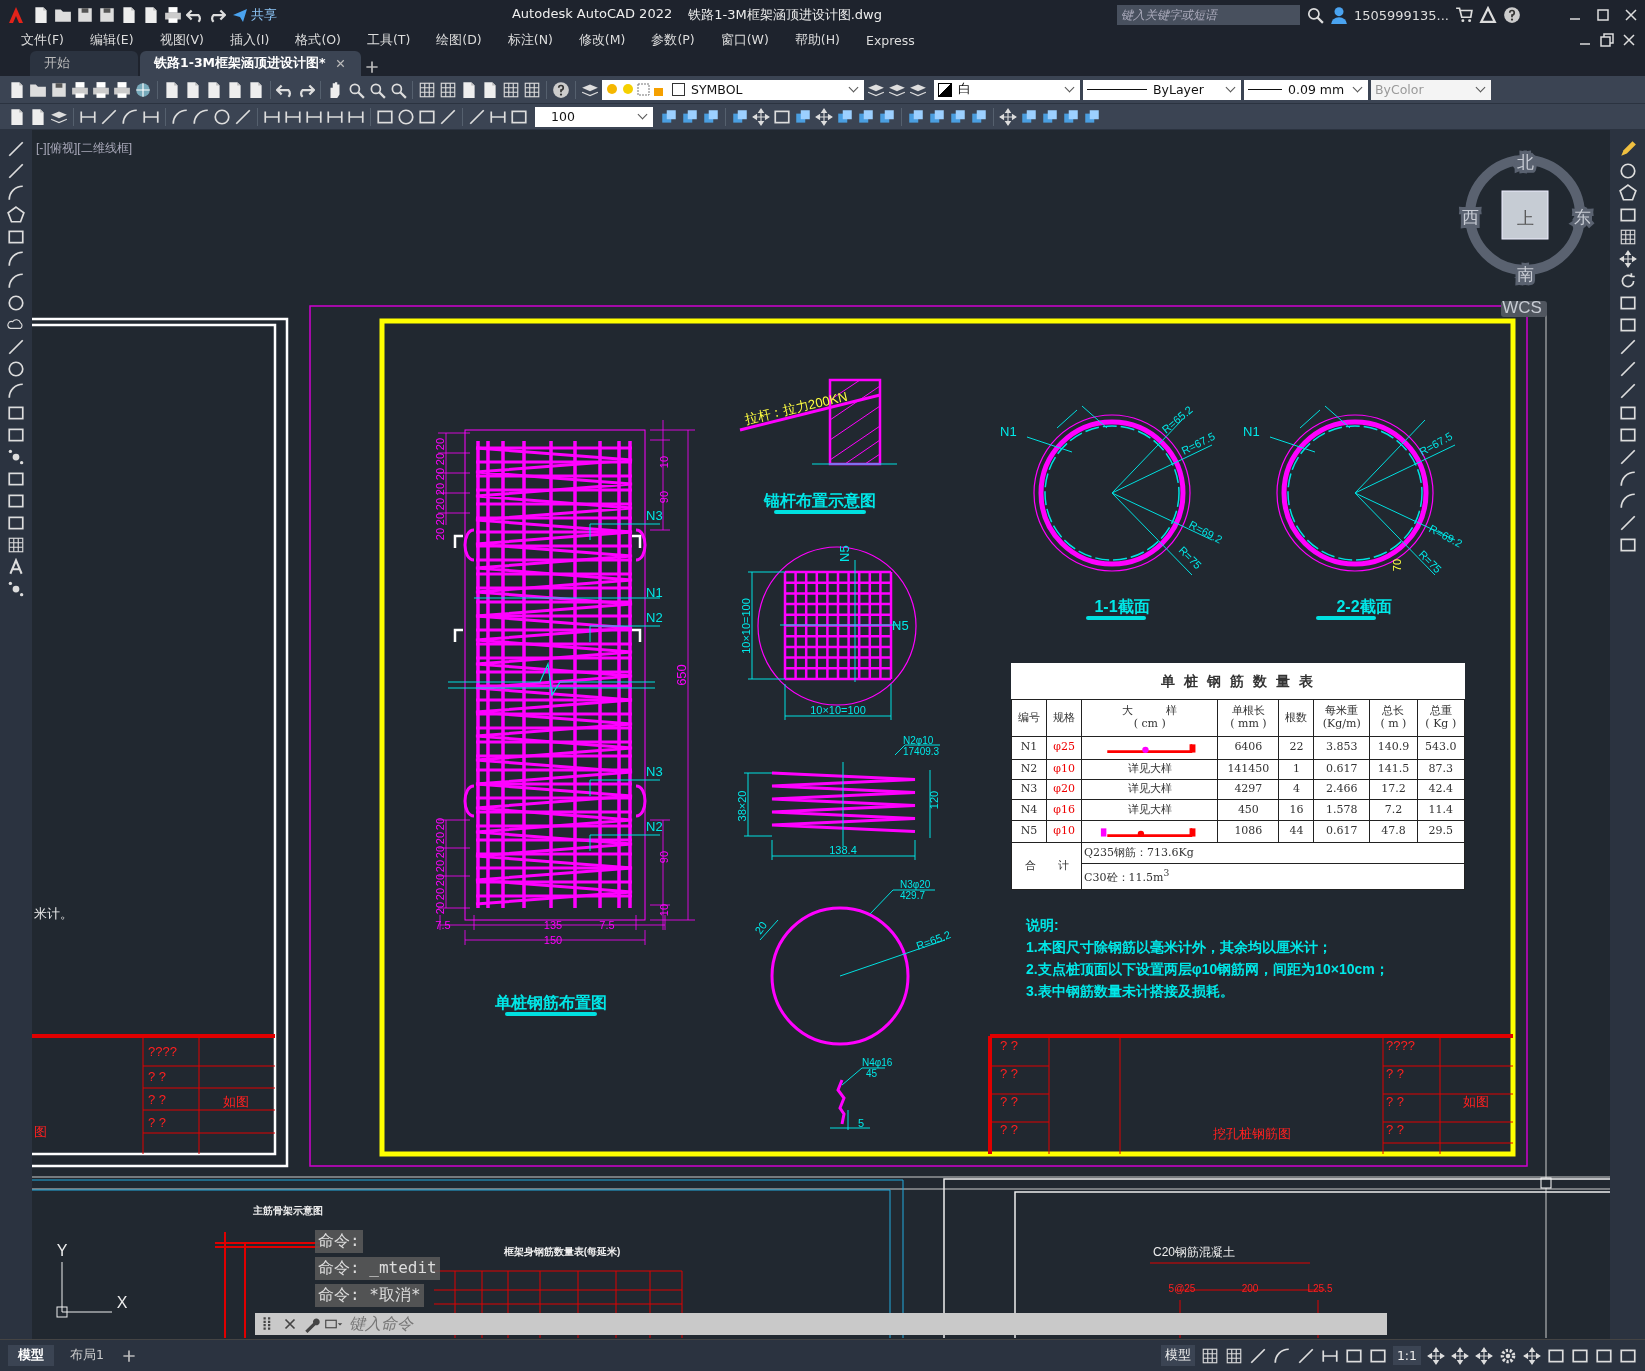 The height and width of the screenshot is (1371, 1645). Describe the element at coordinates (1007, 89) in the screenshot. I see `color-dropdown: 白` at that location.